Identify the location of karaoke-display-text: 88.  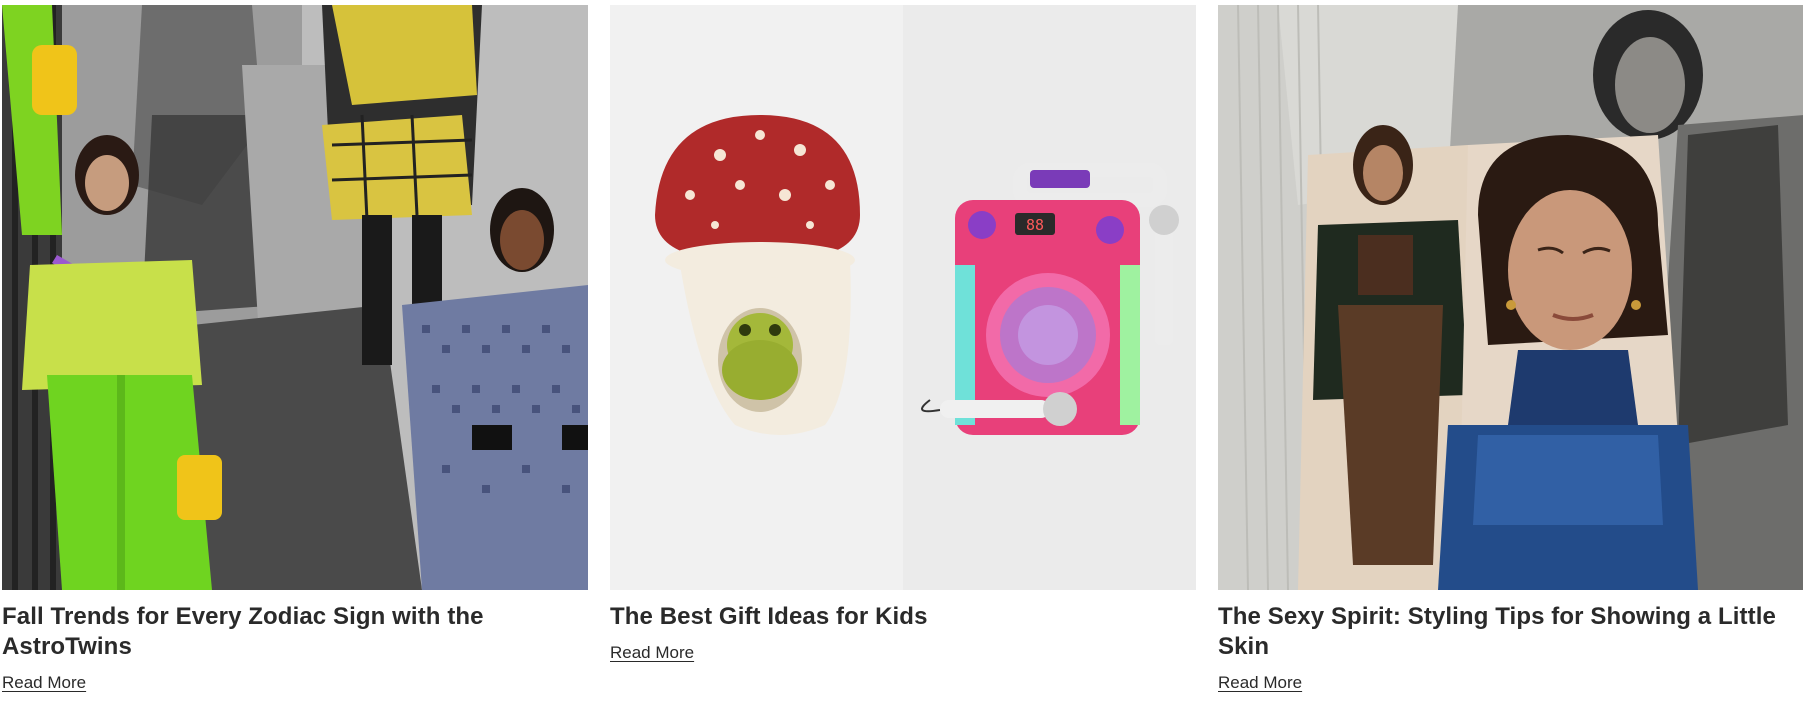
(1035, 225).